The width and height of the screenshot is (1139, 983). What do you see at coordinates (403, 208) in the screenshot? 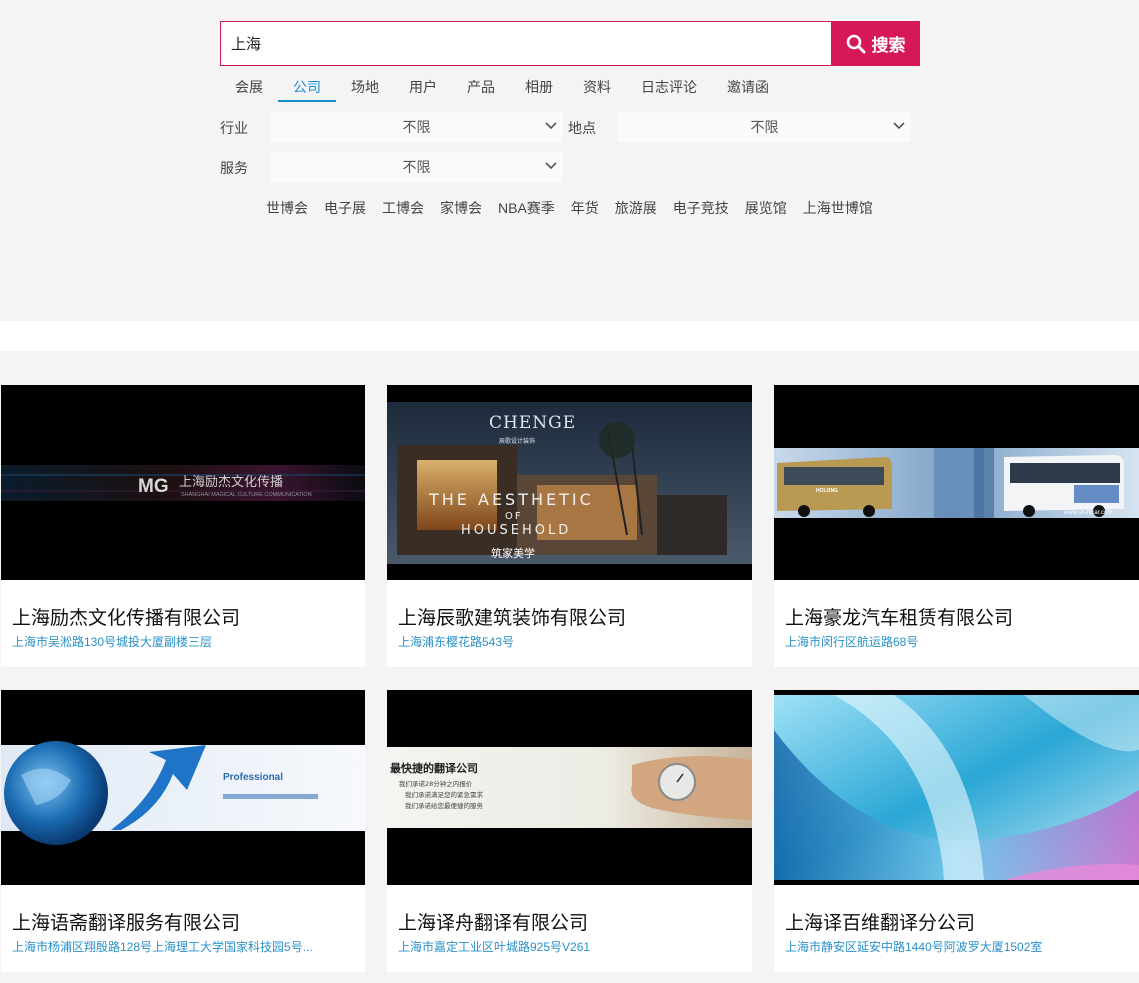
I see `hot-keyword: 工博会` at bounding box center [403, 208].